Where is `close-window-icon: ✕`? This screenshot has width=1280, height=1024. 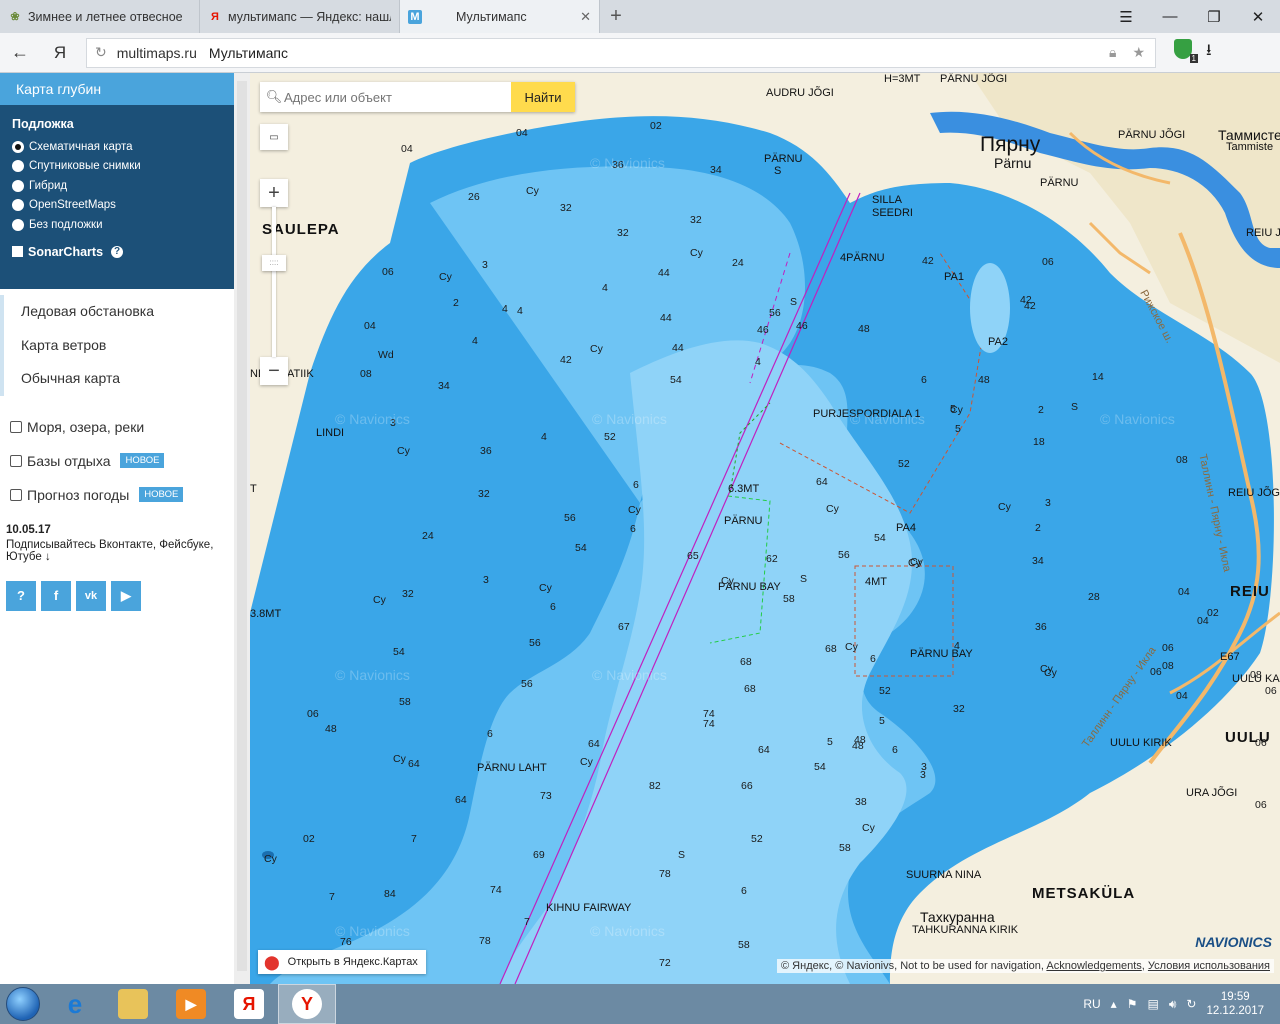
close-window-icon: ✕ is located at coordinates (1258, 16).